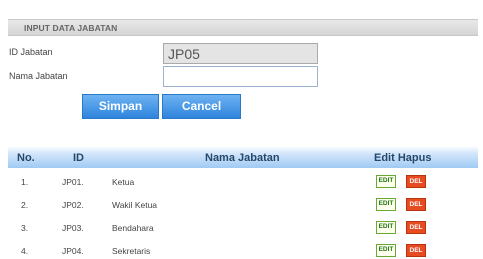 Image resolution: width=483 pixels, height=259 pixels. What do you see at coordinates (243, 229) in the screenshot?
I see `table-row: 3. JP03. Bendahara EDIT DEL` at bounding box center [243, 229].